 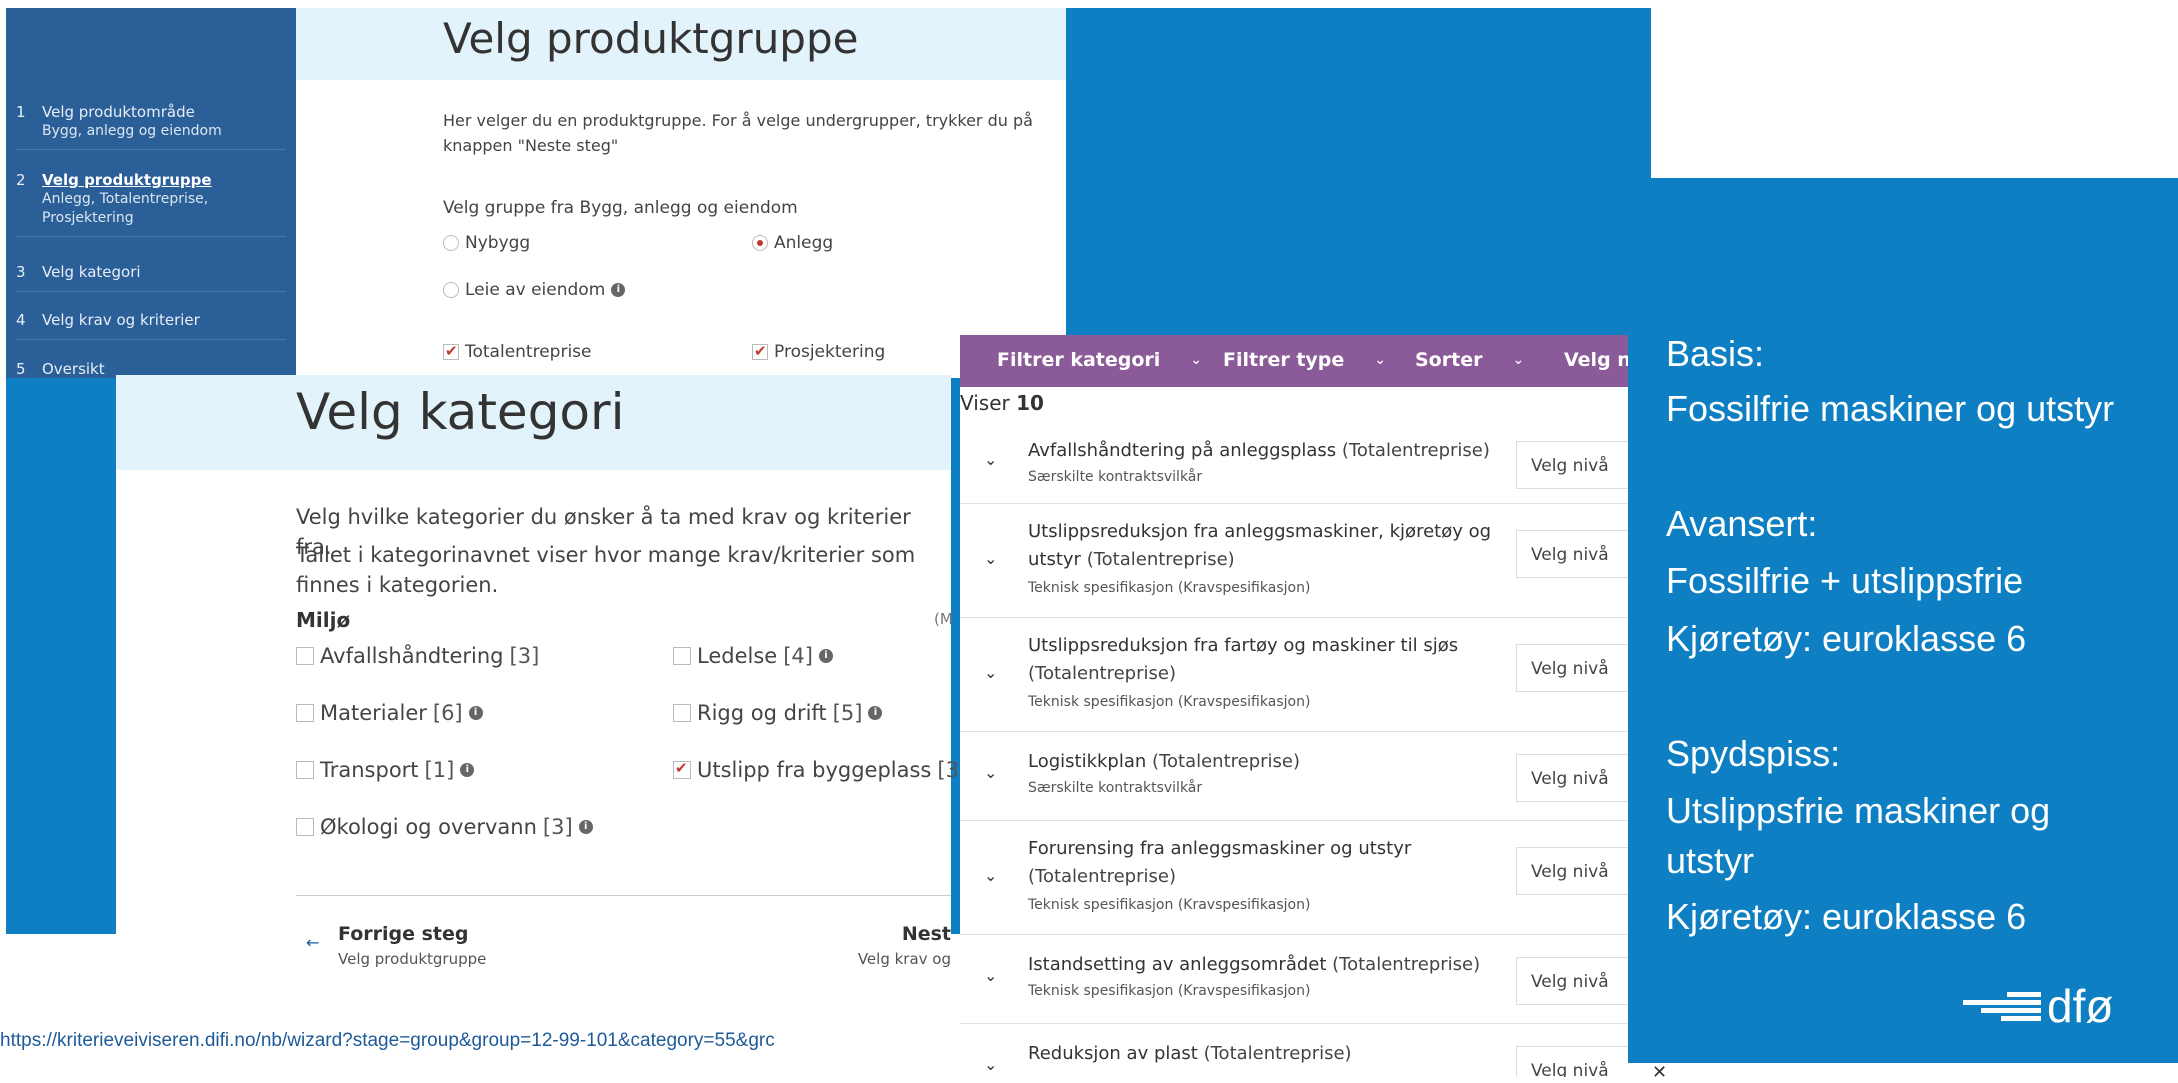 What do you see at coordinates (486, 243) in the screenshot?
I see `radio-nybygg: Nybygg` at bounding box center [486, 243].